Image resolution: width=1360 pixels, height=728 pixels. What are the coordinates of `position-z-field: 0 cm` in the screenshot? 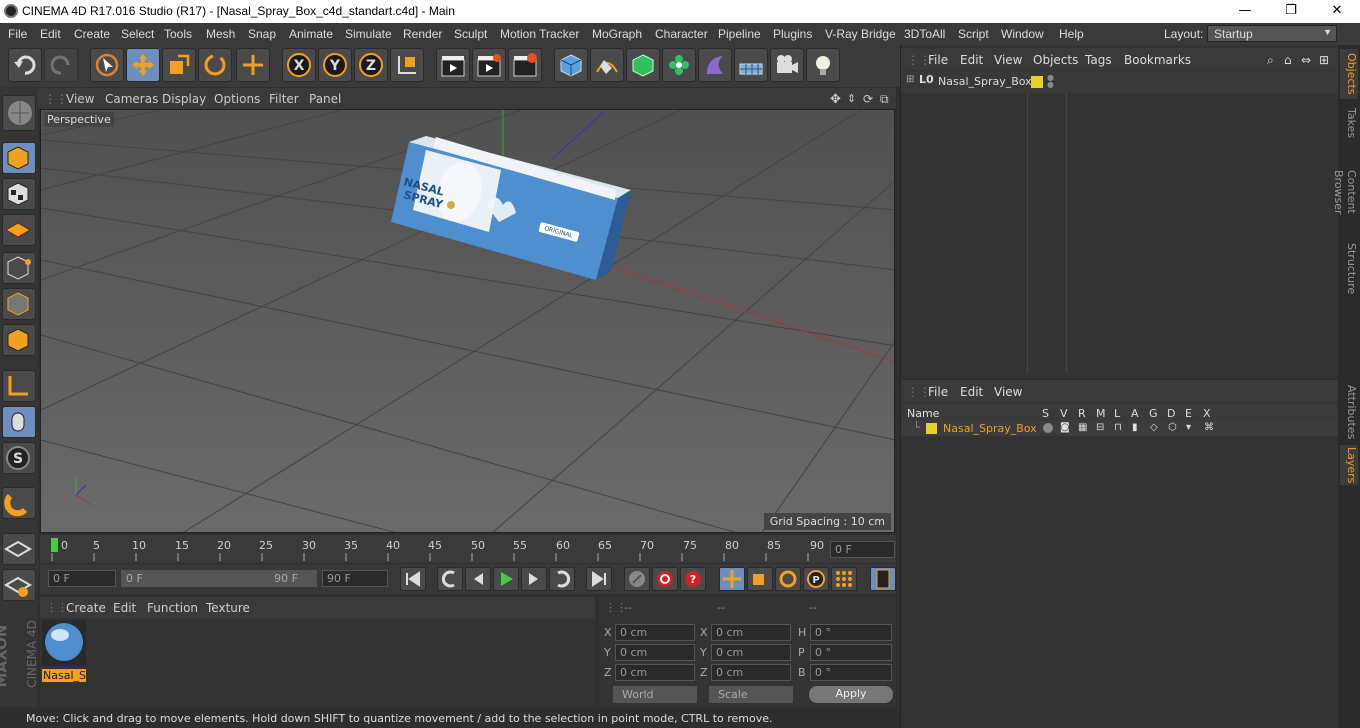 It's located at (655, 672).